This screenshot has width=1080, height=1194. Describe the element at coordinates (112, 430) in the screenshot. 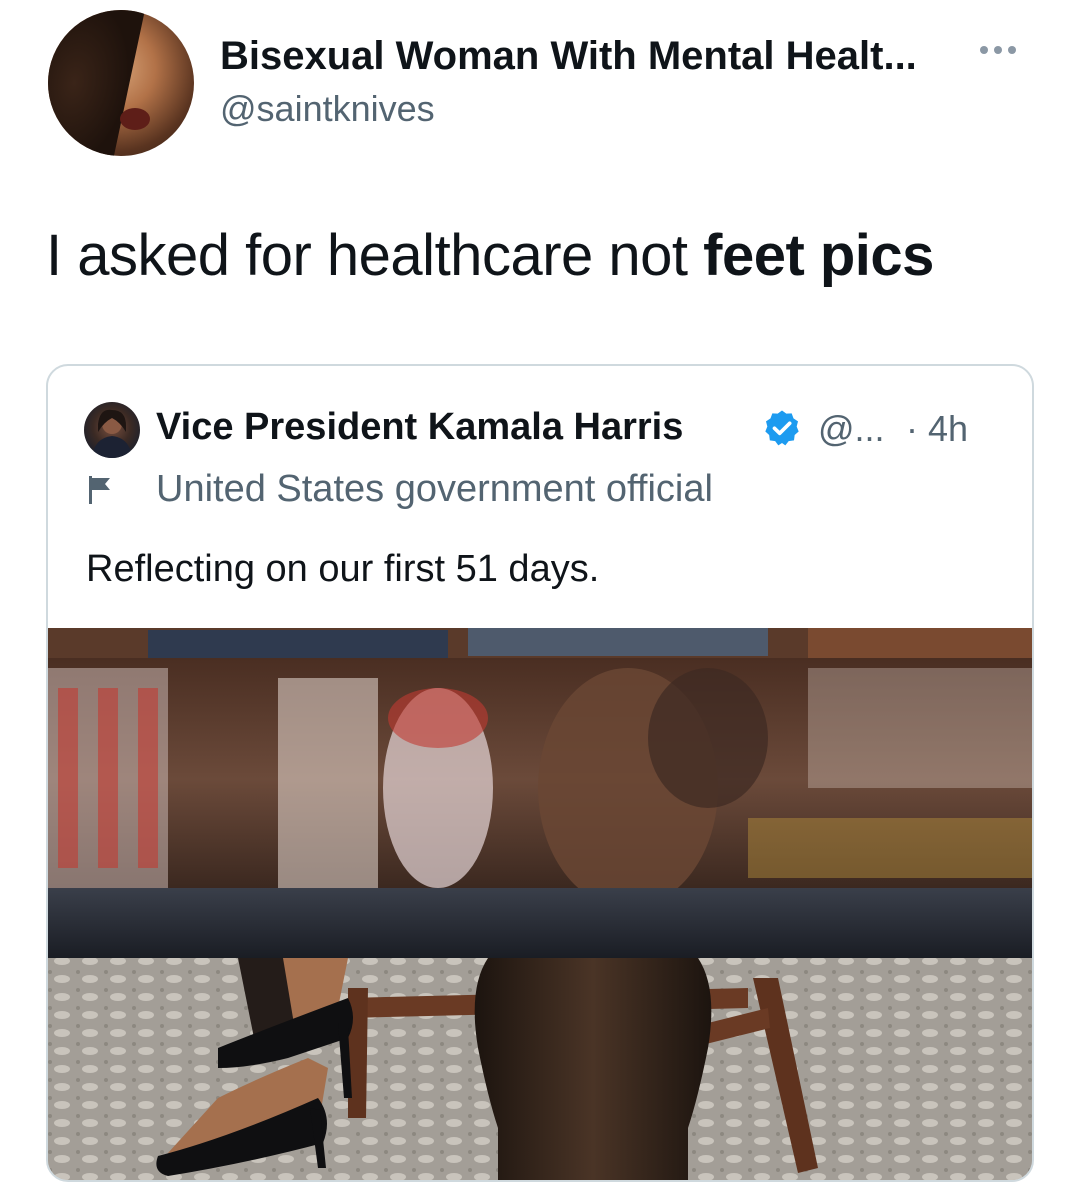

I see `quoted-author-avatar` at that location.